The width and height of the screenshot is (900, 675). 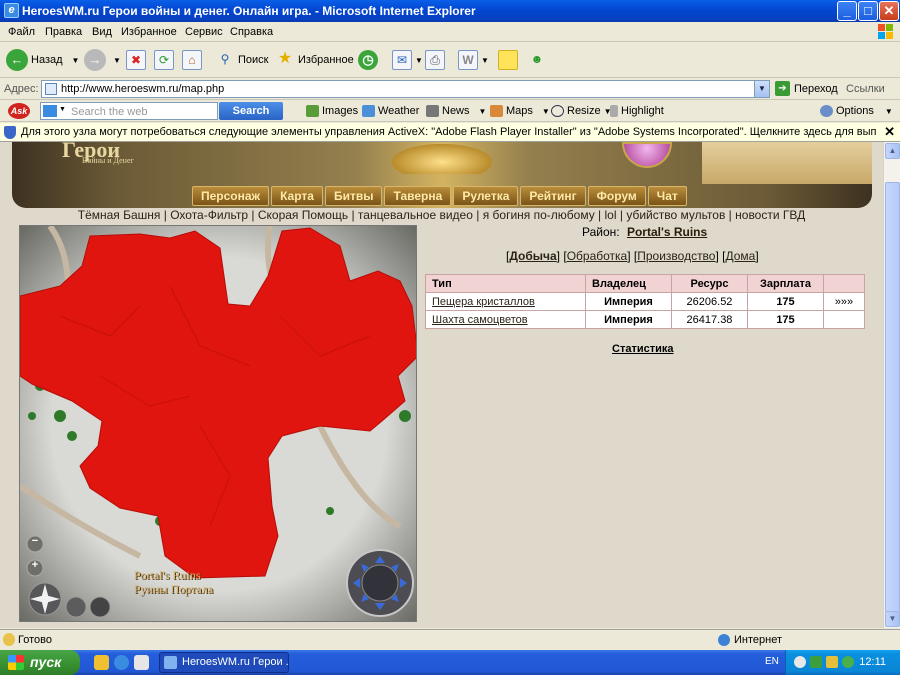 What do you see at coordinates (332, 111) in the screenshot?
I see `ask-images-button: Images` at bounding box center [332, 111].